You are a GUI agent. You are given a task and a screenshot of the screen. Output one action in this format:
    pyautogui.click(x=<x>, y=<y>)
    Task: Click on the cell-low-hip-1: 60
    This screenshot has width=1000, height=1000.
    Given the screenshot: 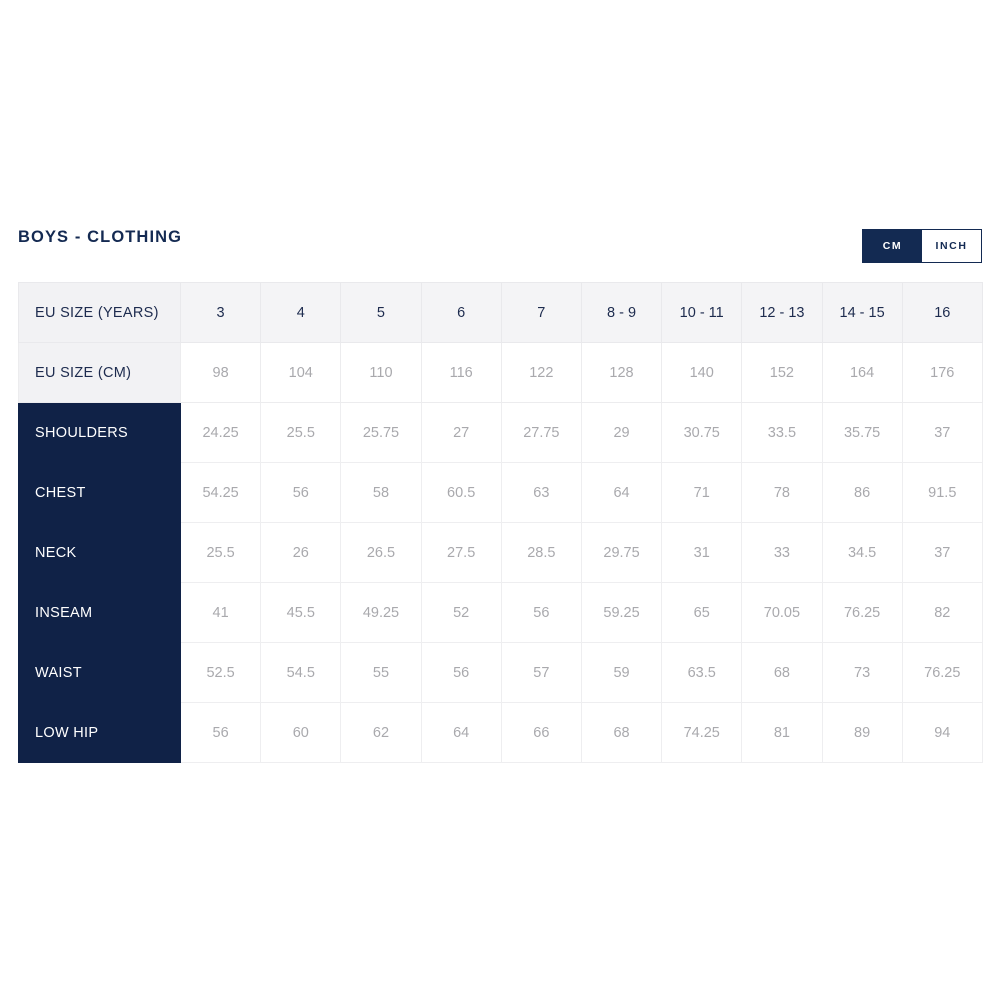 What is the action you would take?
    pyautogui.click(x=301, y=732)
    